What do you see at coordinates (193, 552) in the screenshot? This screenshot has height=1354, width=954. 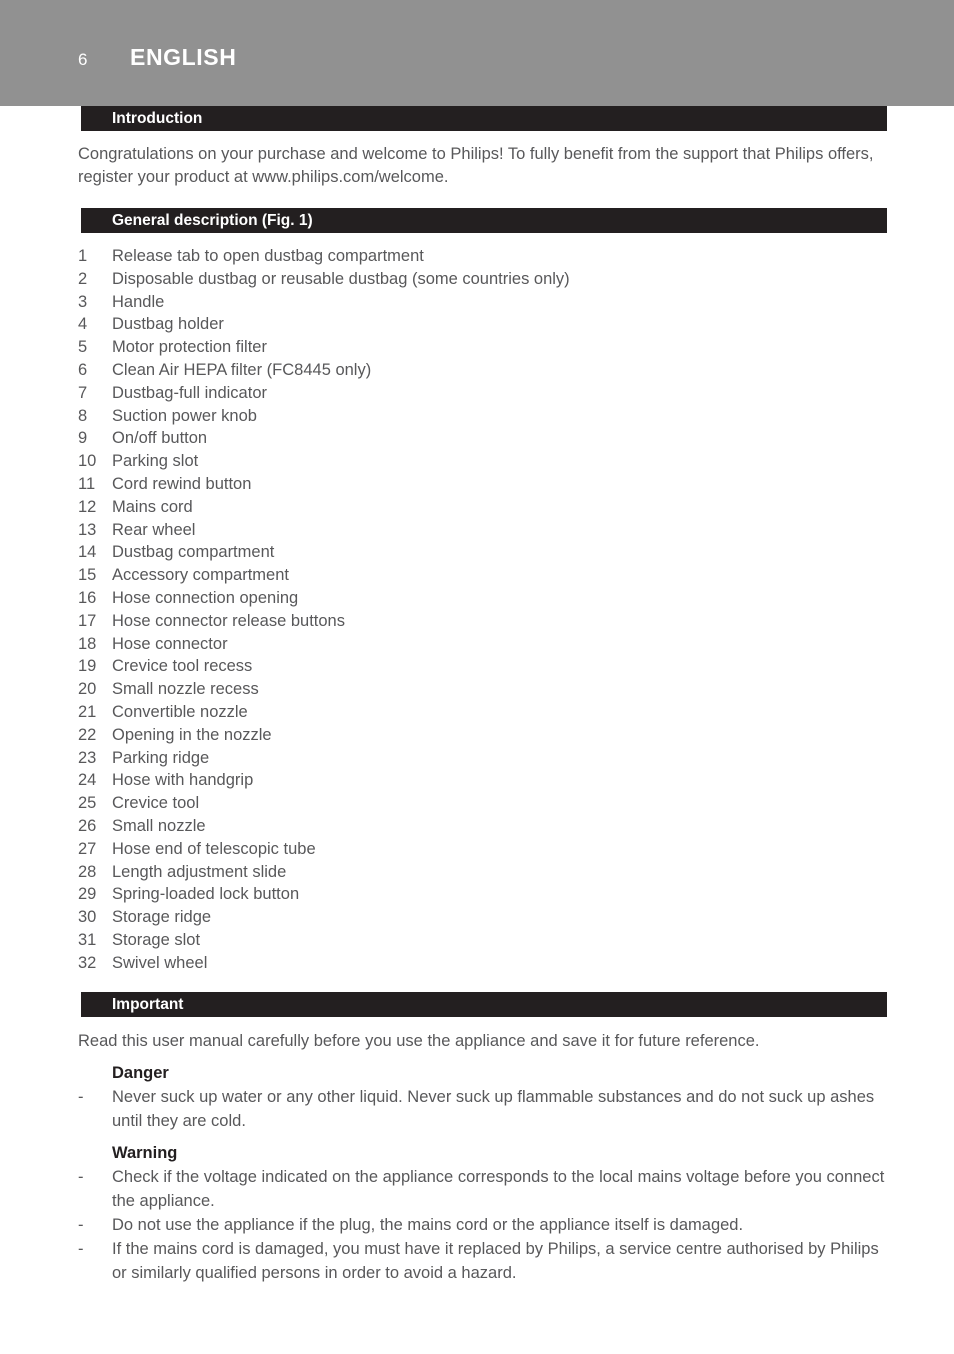 I see `item-label: Dustbag compartment` at bounding box center [193, 552].